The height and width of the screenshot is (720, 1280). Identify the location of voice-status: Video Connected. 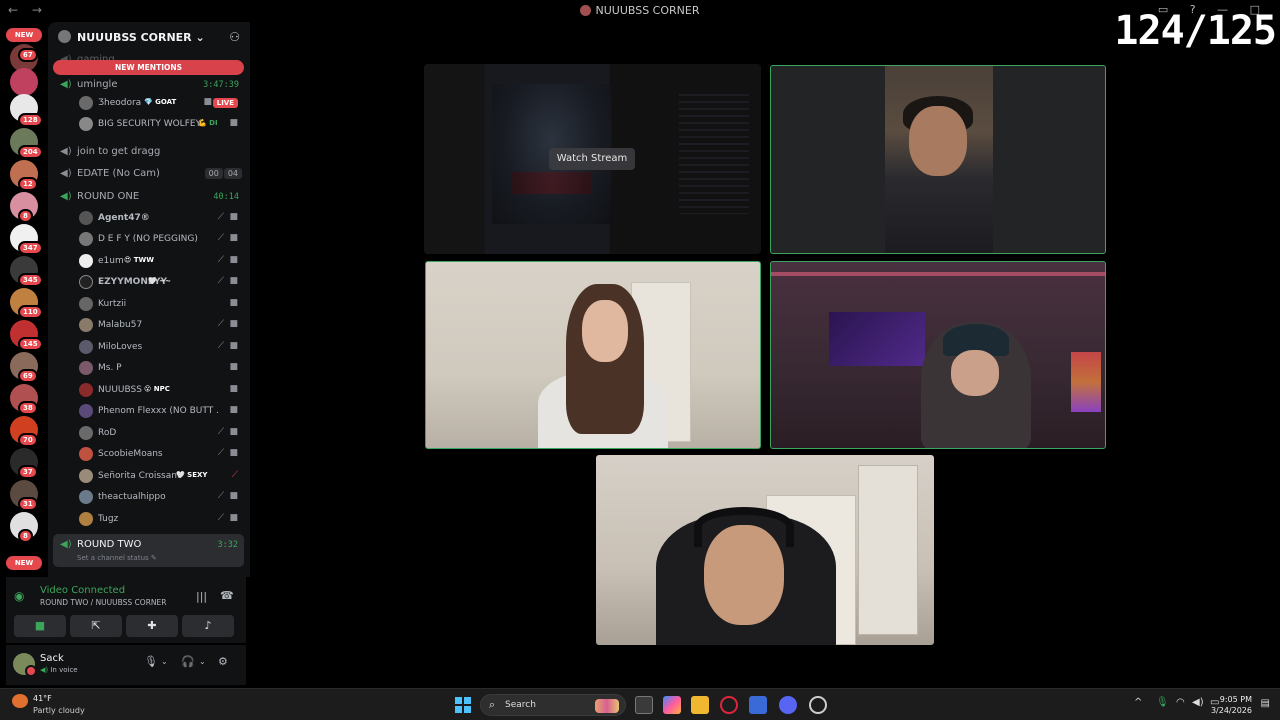
(82, 590).